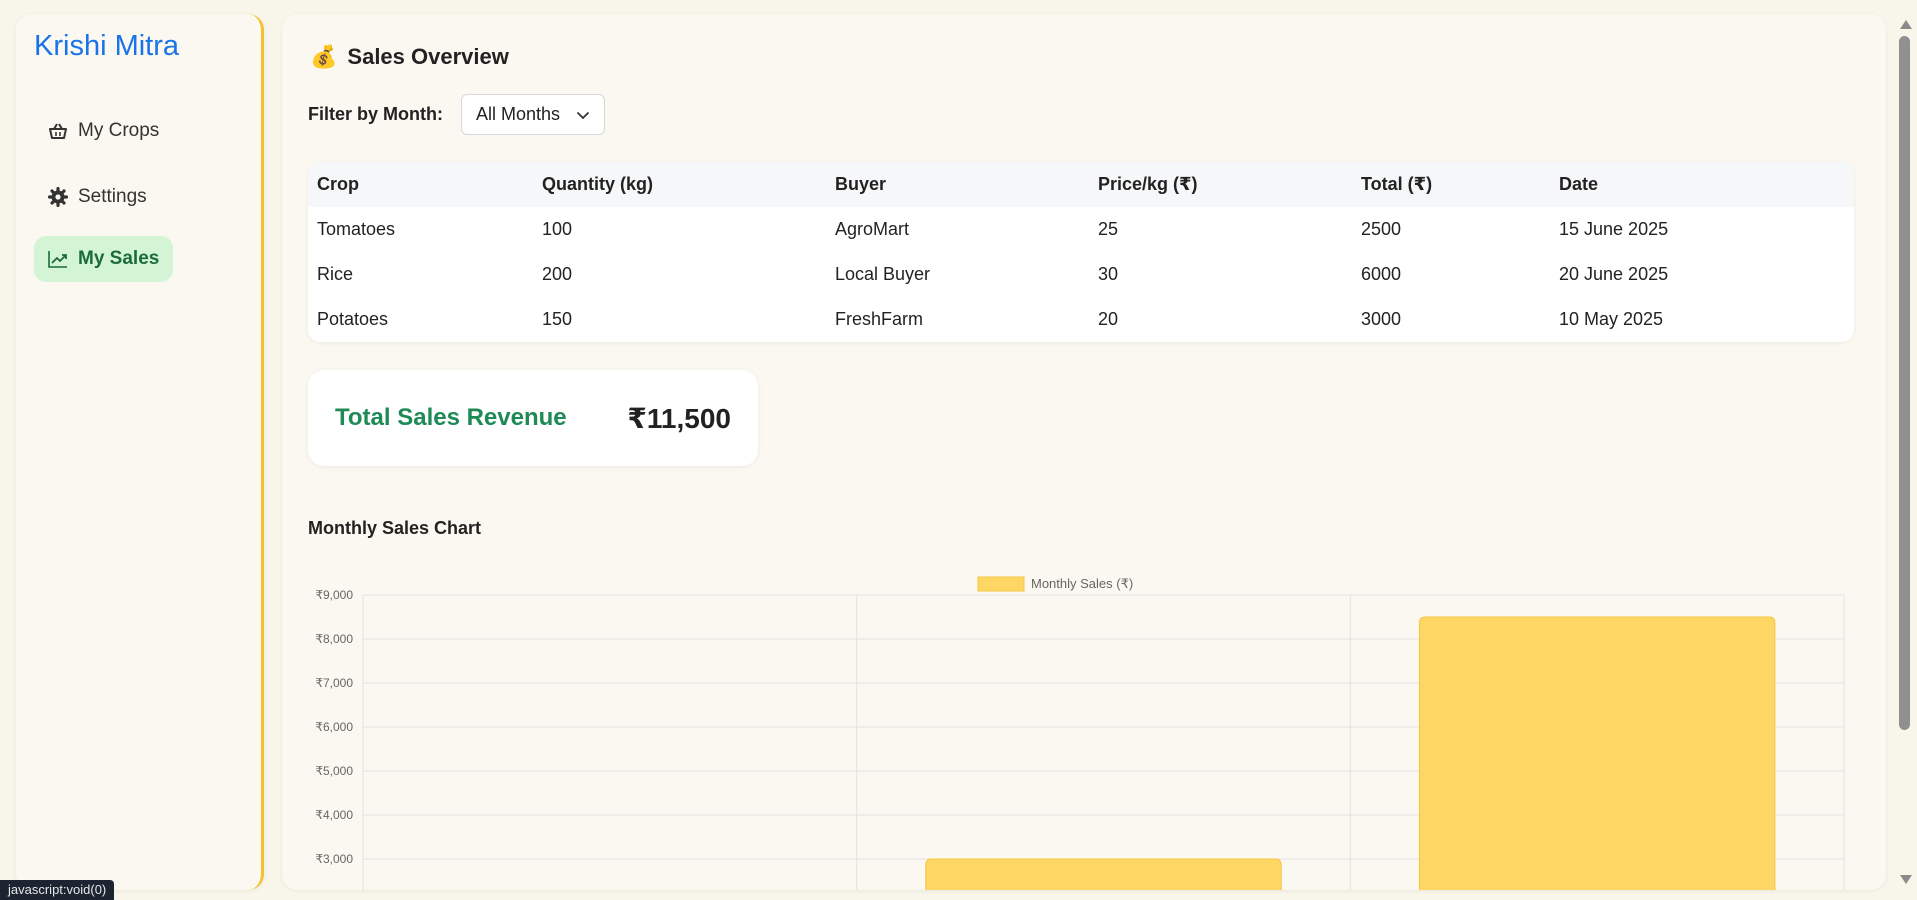 The width and height of the screenshot is (1917, 900). I want to click on table-cell: 3000, so click(1381, 319).